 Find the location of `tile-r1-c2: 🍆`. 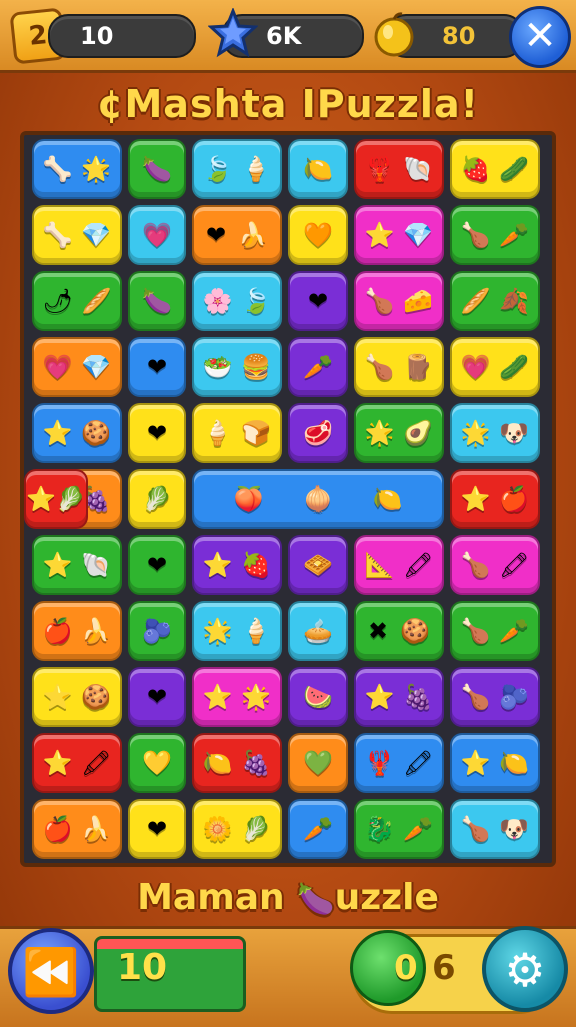

tile-r1-c2: 🍆 is located at coordinates (157, 169).